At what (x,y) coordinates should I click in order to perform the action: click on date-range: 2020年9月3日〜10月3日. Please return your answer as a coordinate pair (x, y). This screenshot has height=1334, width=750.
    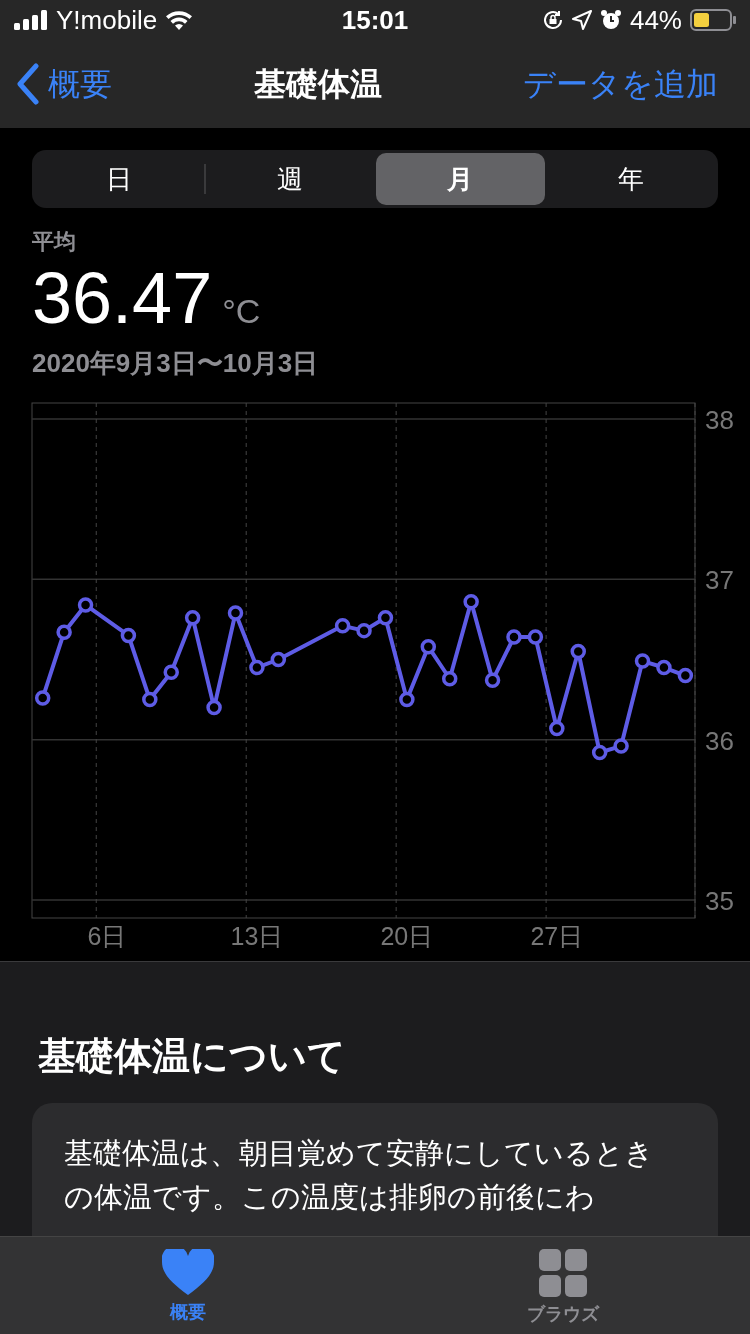
    Looking at the image, I should click on (176, 363).